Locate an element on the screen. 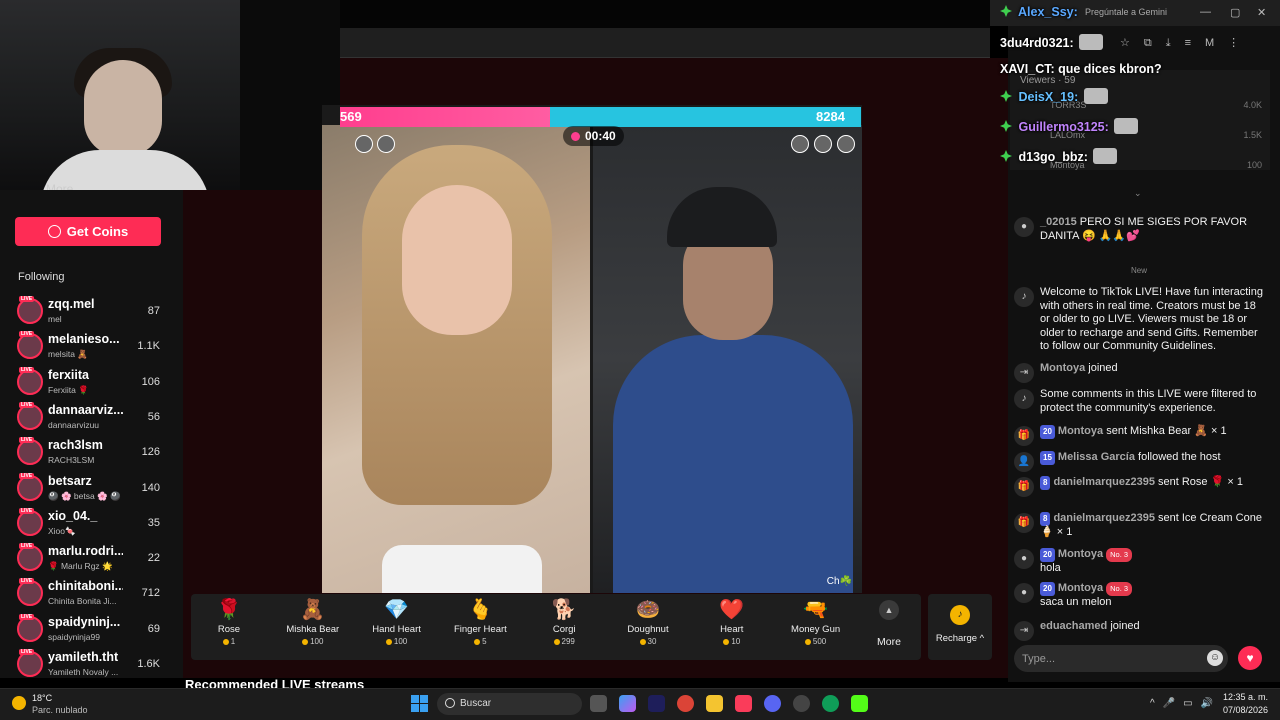 This screenshot has height=720, width=1280. chevron-down-icon: ⌄ is located at coordinates (1138, 193).